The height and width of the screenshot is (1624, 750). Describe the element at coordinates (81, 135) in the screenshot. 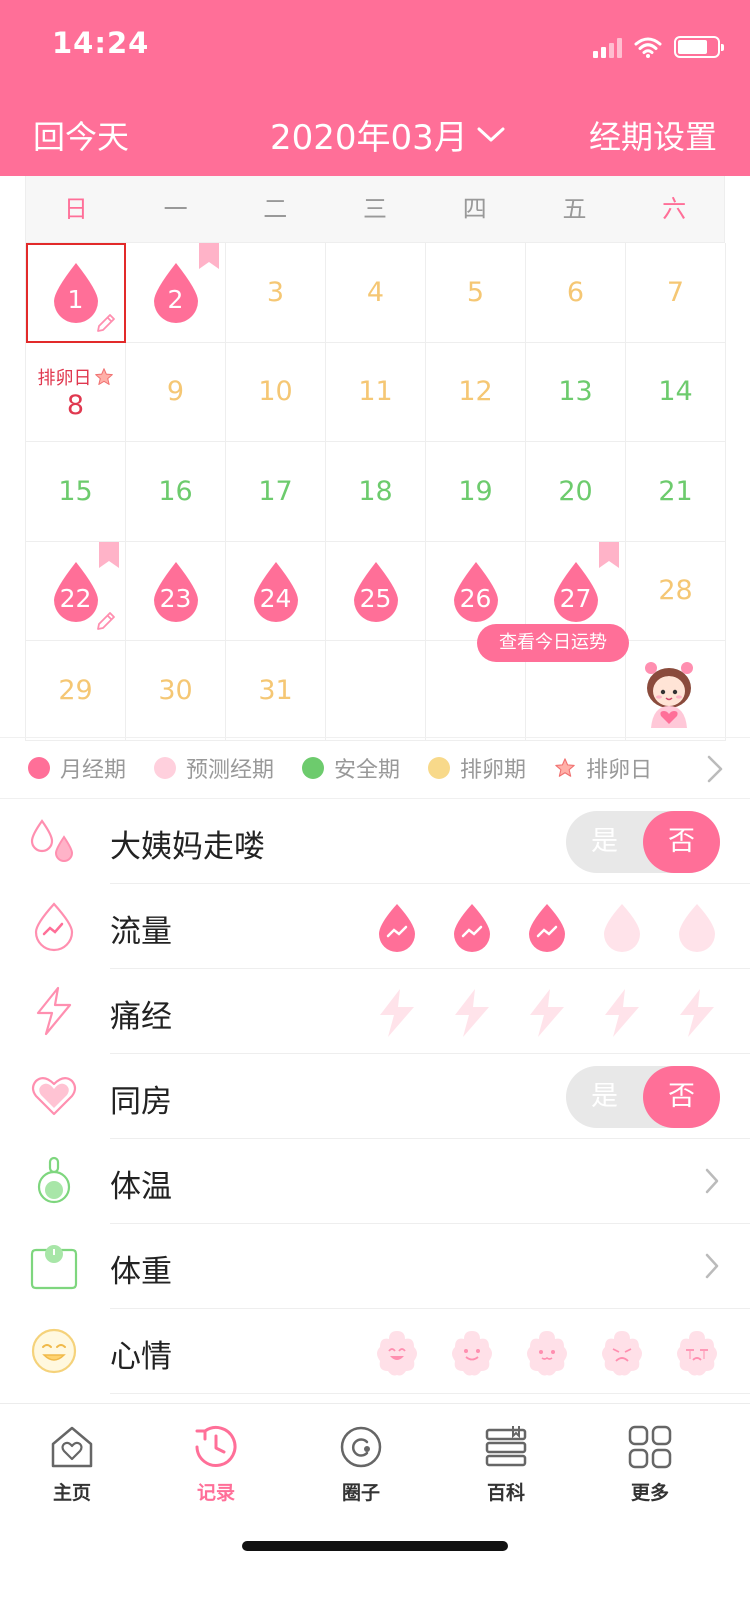

I see `back-to-today-button: 回今天` at that location.